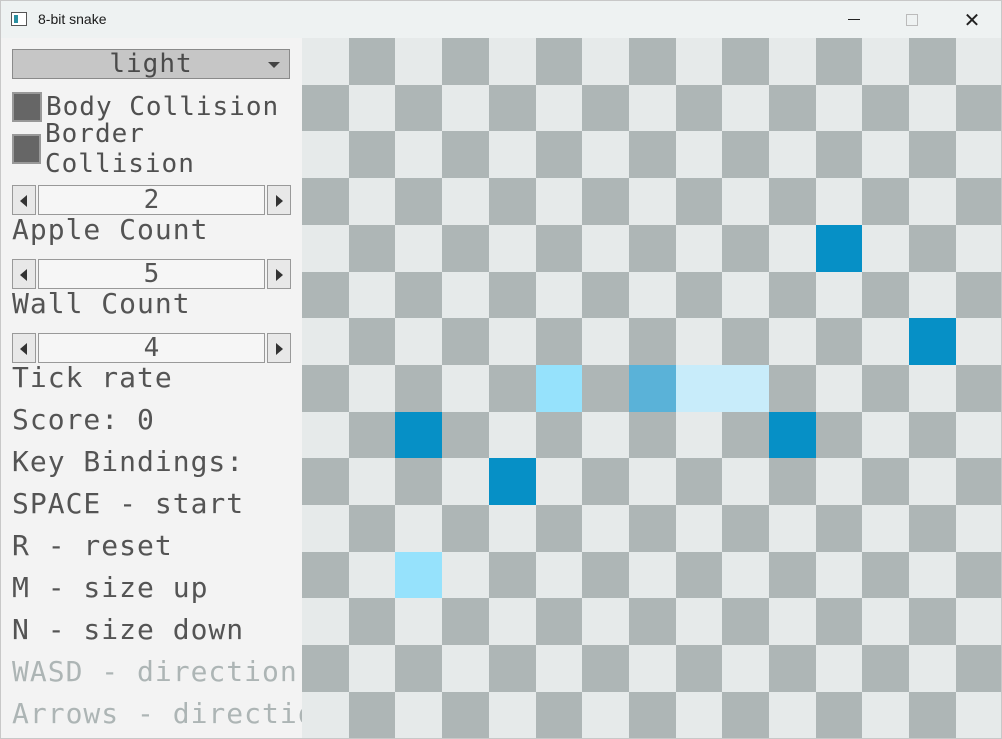  I want to click on apple-tile, so click(419, 575).